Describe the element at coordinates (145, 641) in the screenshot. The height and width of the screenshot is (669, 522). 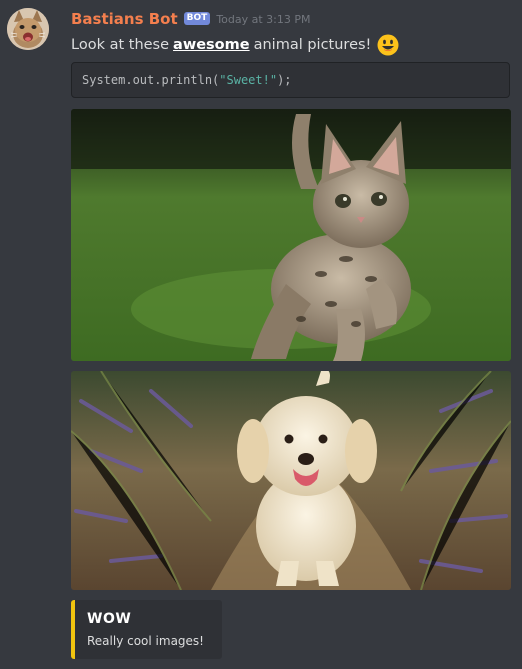
I see `embed-description: Really cool images!` at that location.